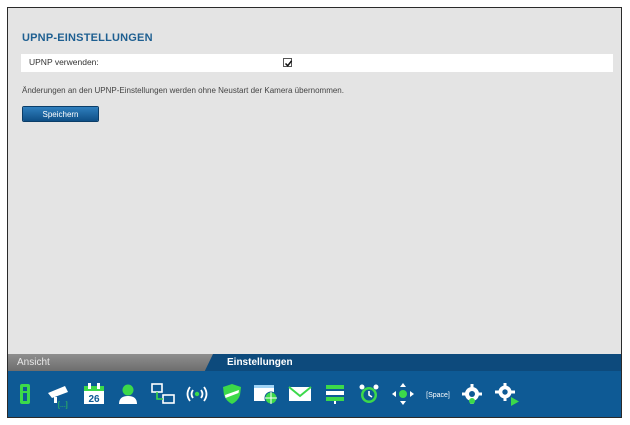 The height and width of the screenshot is (425, 630). I want to click on camera-info-icon, so click(25, 394).